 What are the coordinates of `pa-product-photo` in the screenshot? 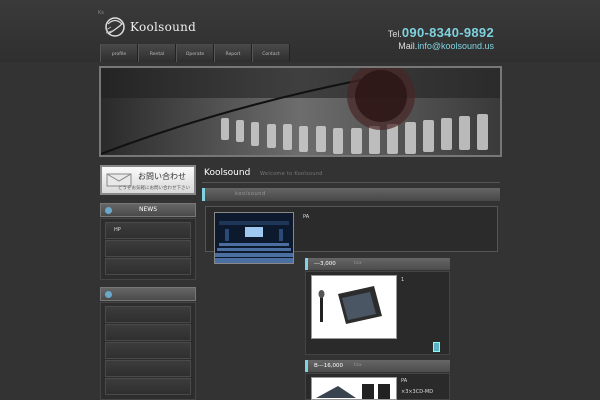 It's located at (354, 388).